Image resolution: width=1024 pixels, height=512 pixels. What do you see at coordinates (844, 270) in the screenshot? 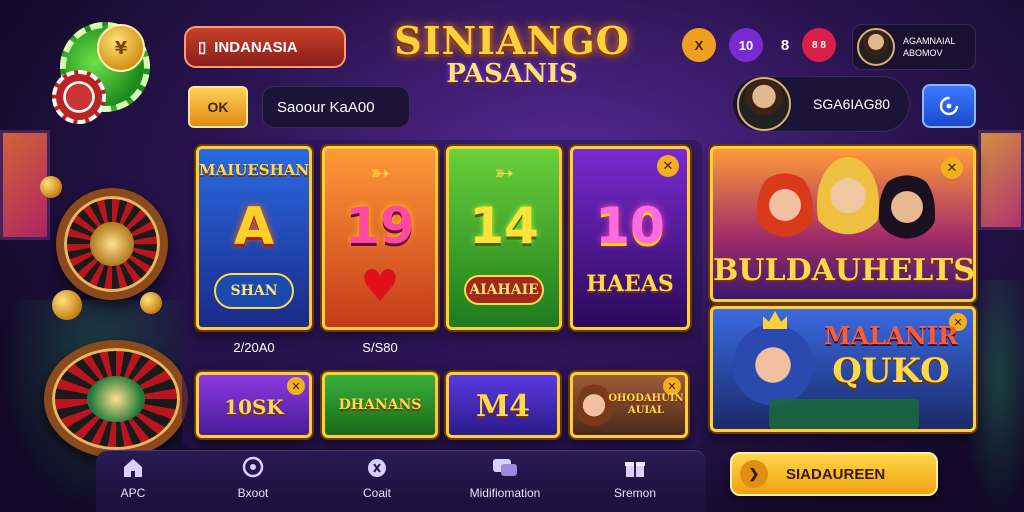
I see `featured-title: BULDAUHELTS` at bounding box center [844, 270].